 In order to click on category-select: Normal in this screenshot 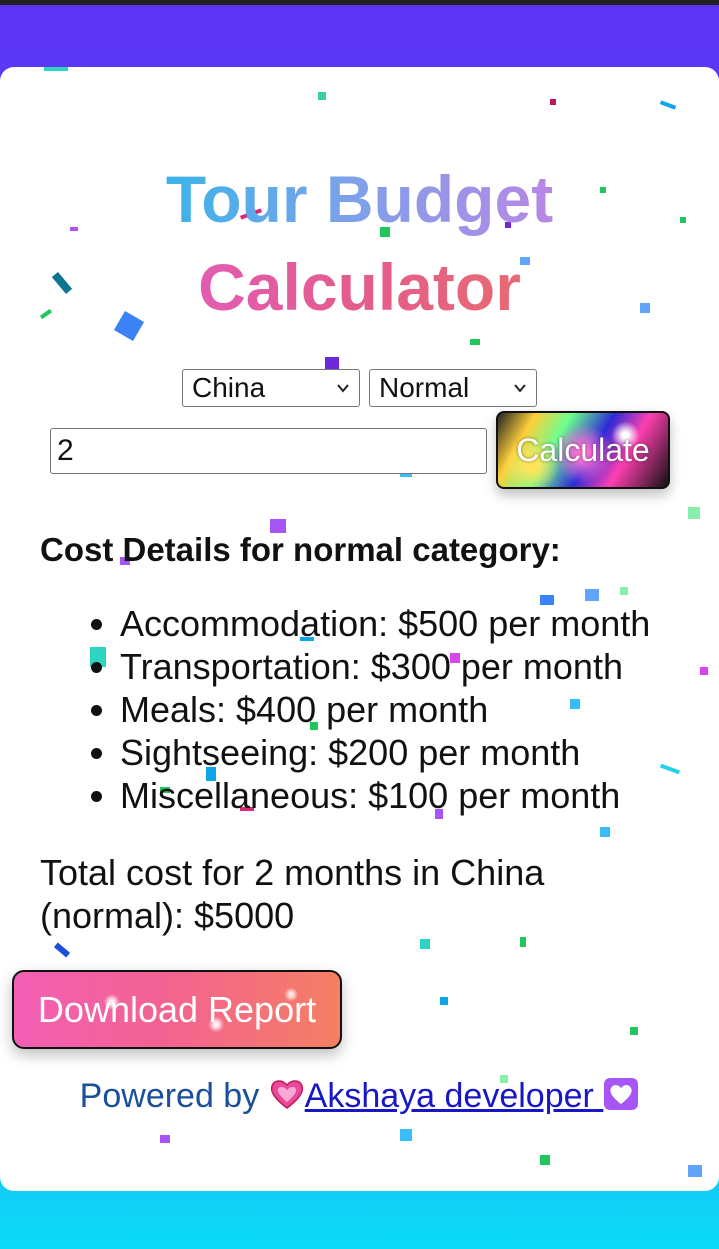, I will do `click(453, 388)`.